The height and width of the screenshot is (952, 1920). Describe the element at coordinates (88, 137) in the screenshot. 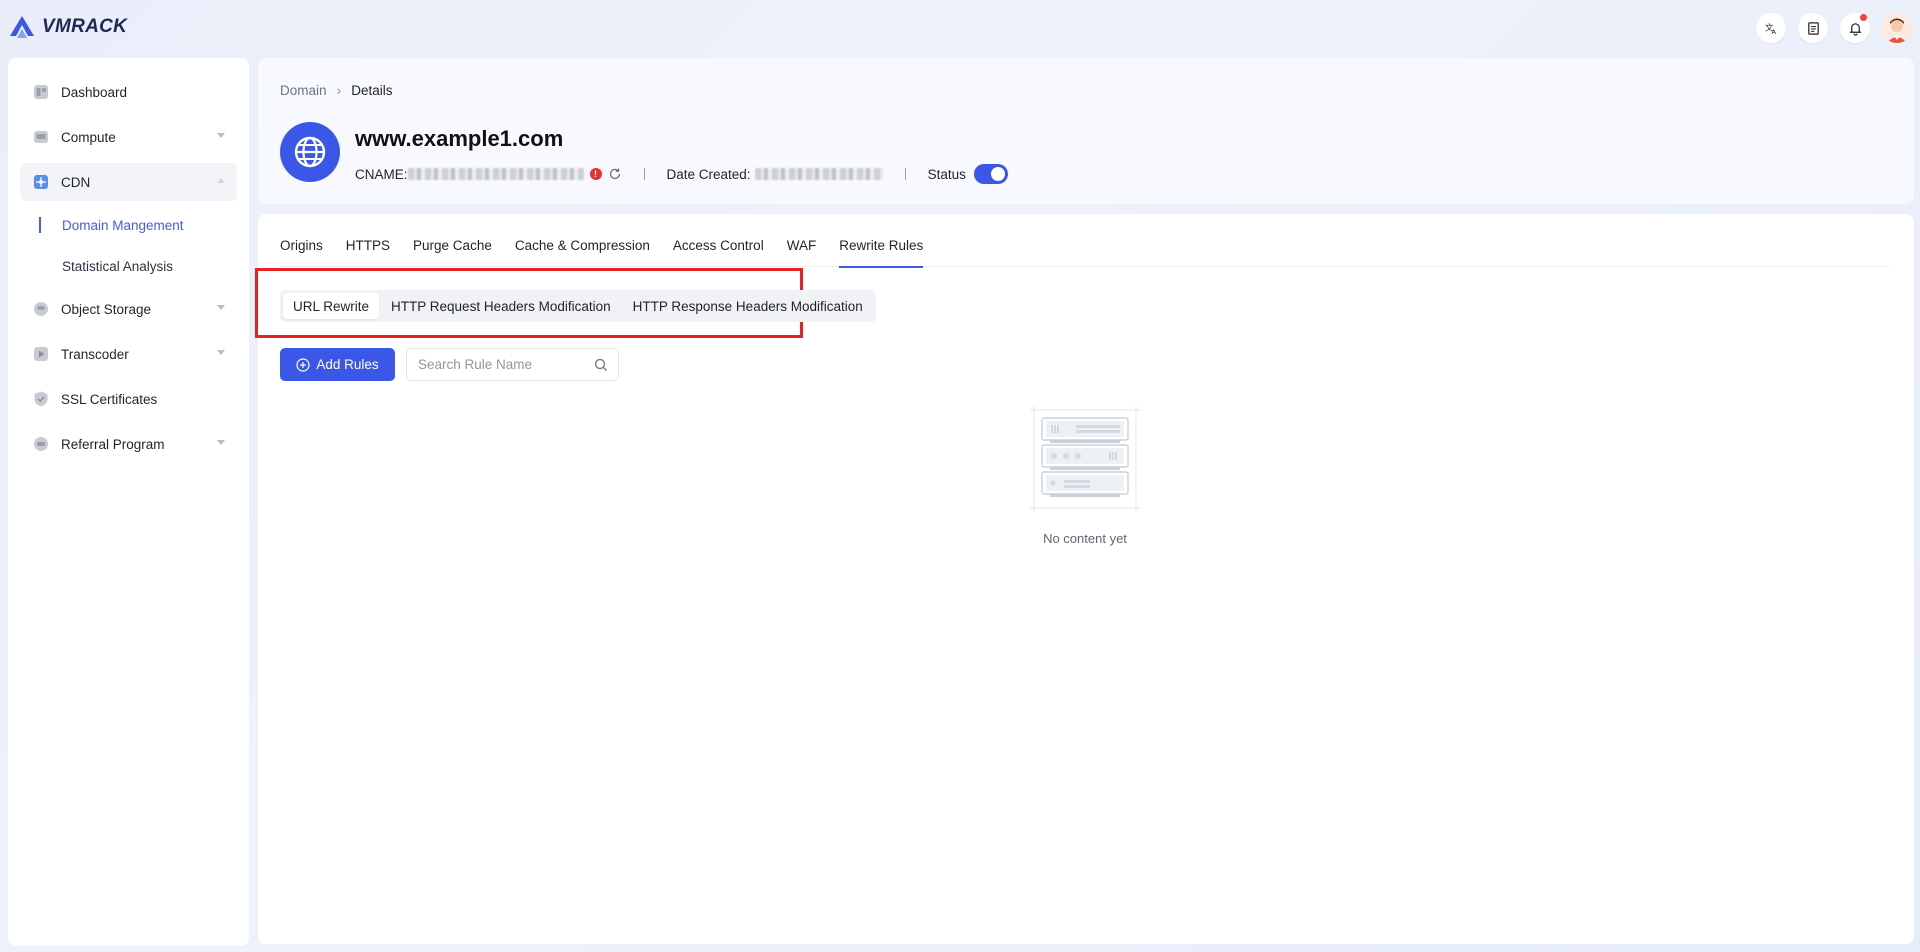

I see `sidebar-item-label: Compute` at that location.